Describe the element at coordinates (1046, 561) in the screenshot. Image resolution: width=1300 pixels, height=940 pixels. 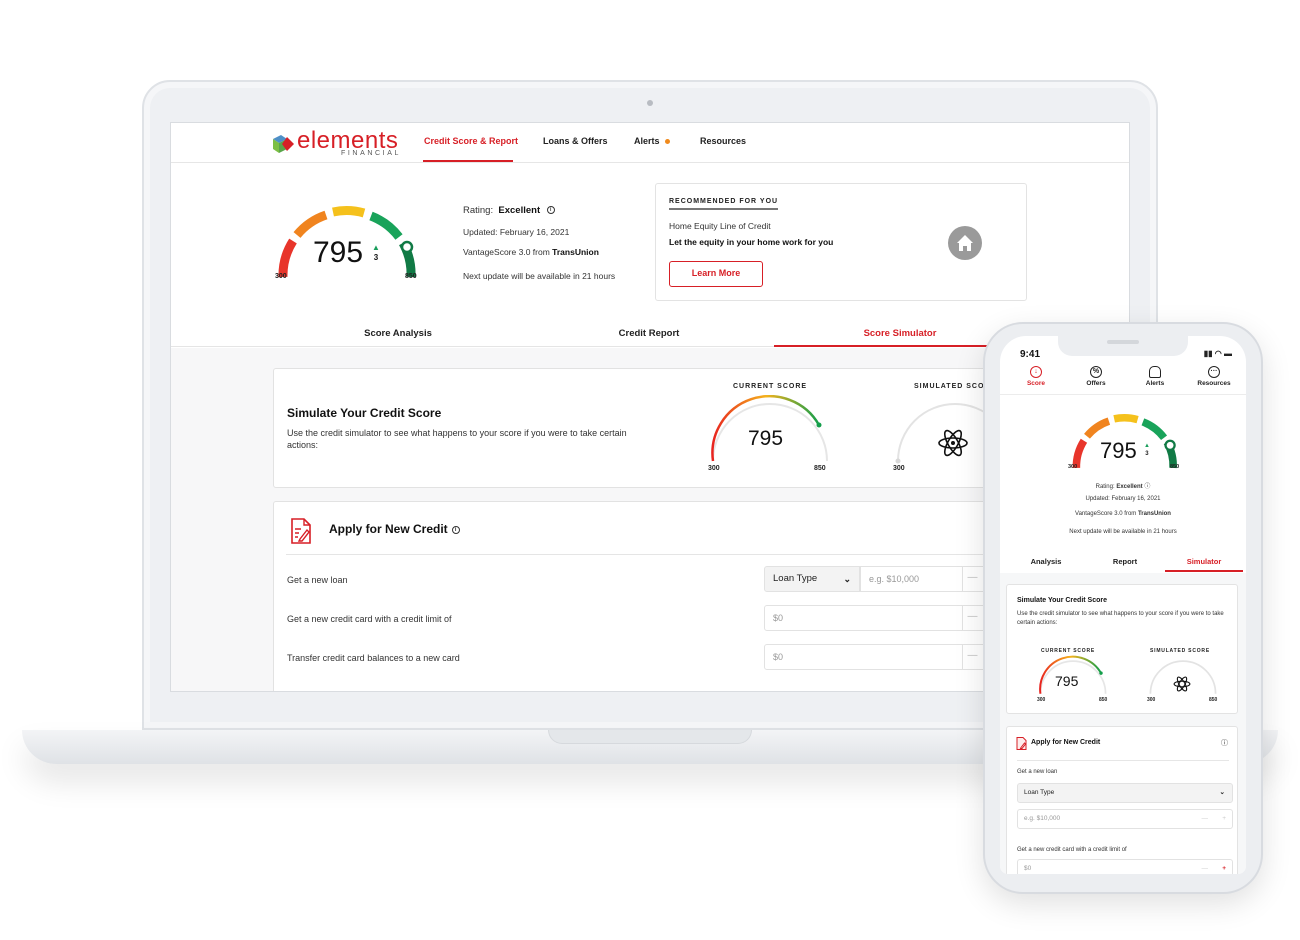
I see `phone-tab-analysis: Analysis` at that location.